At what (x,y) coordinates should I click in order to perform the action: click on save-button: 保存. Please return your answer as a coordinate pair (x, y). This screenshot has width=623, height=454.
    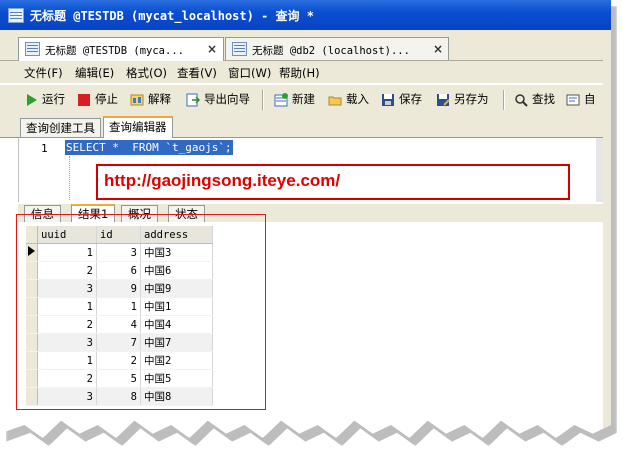
    Looking at the image, I should click on (401, 100).